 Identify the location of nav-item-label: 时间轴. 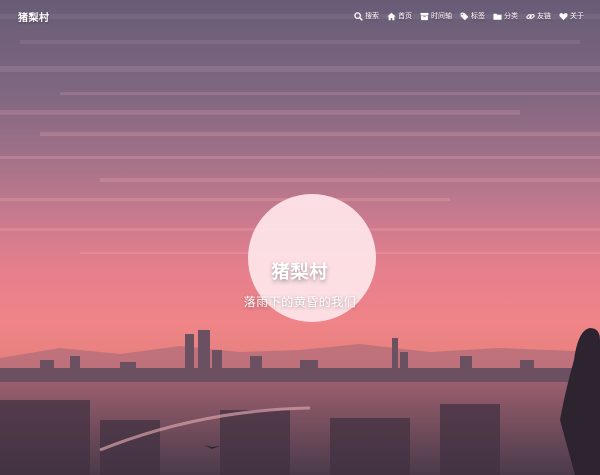
(441, 16).